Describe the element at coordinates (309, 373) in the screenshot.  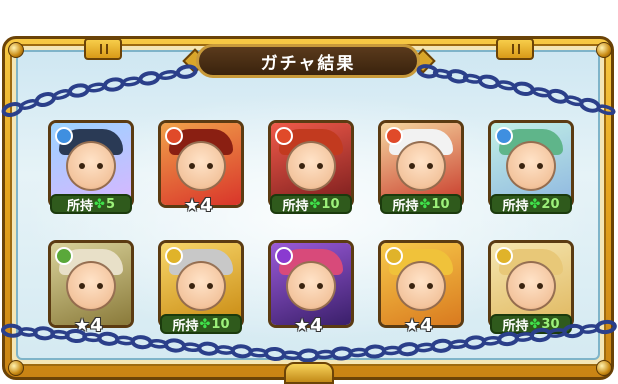
I see `lock-icon` at that location.